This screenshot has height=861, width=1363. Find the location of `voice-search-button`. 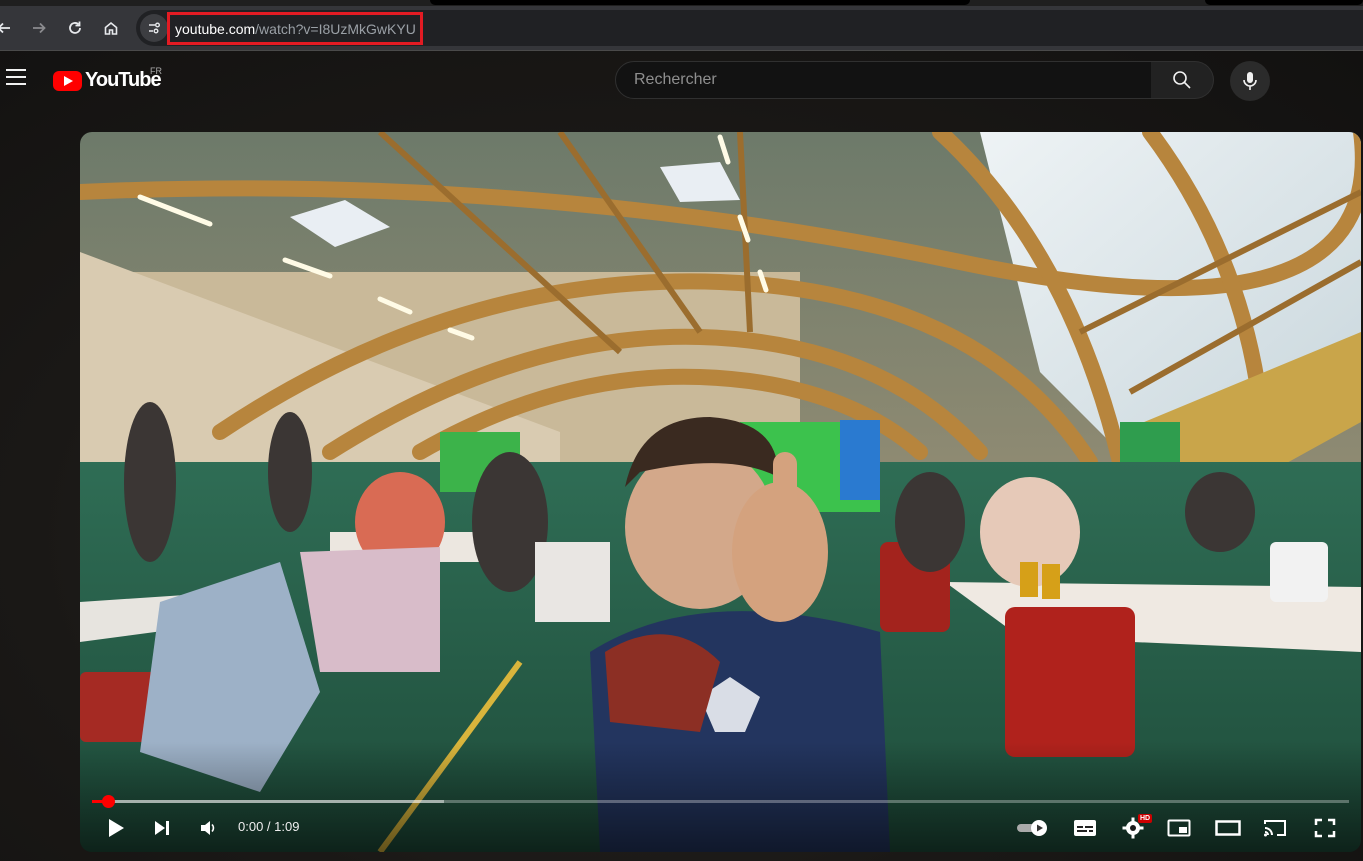

voice-search-button is located at coordinates (1250, 81).